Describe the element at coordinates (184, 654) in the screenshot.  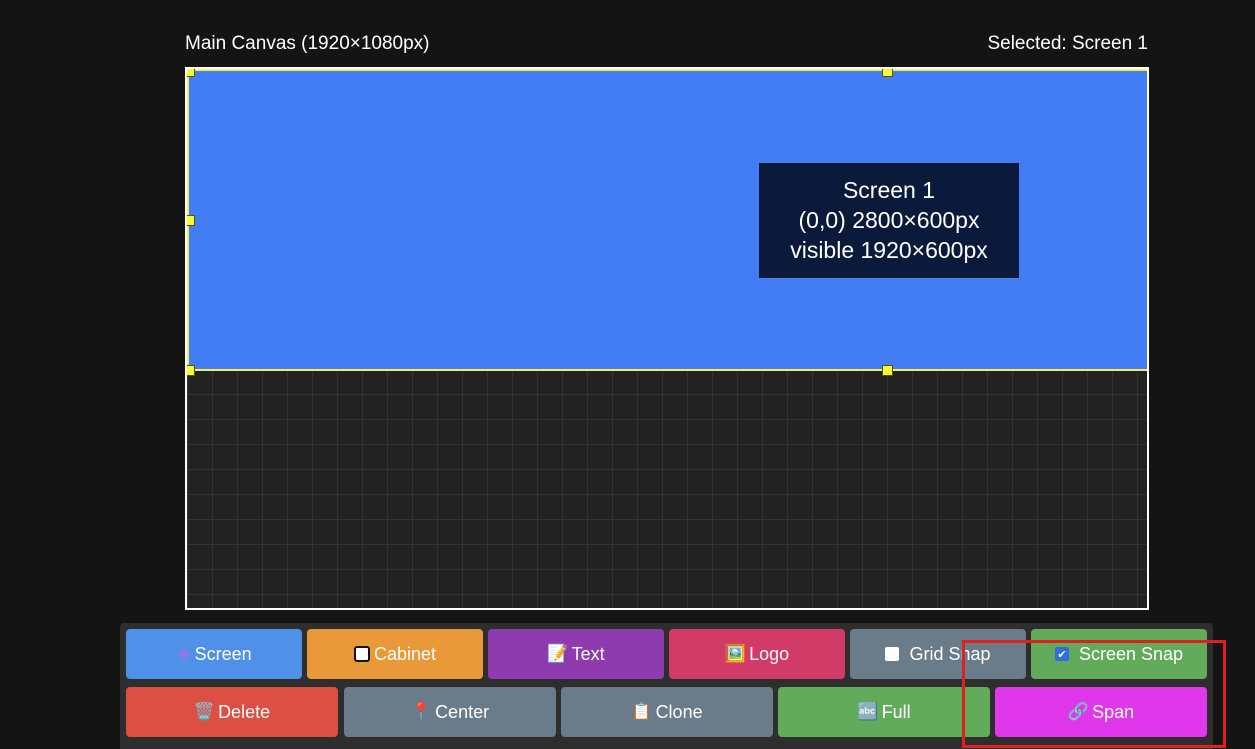
I see `plus-icon: +` at that location.